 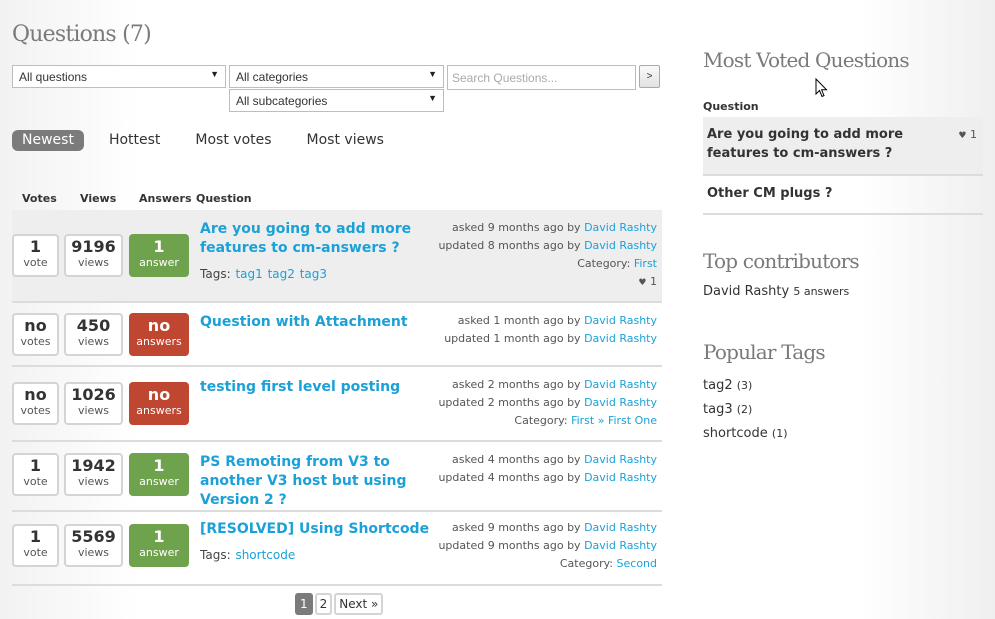 I want to click on search-button: >, so click(x=649, y=76).